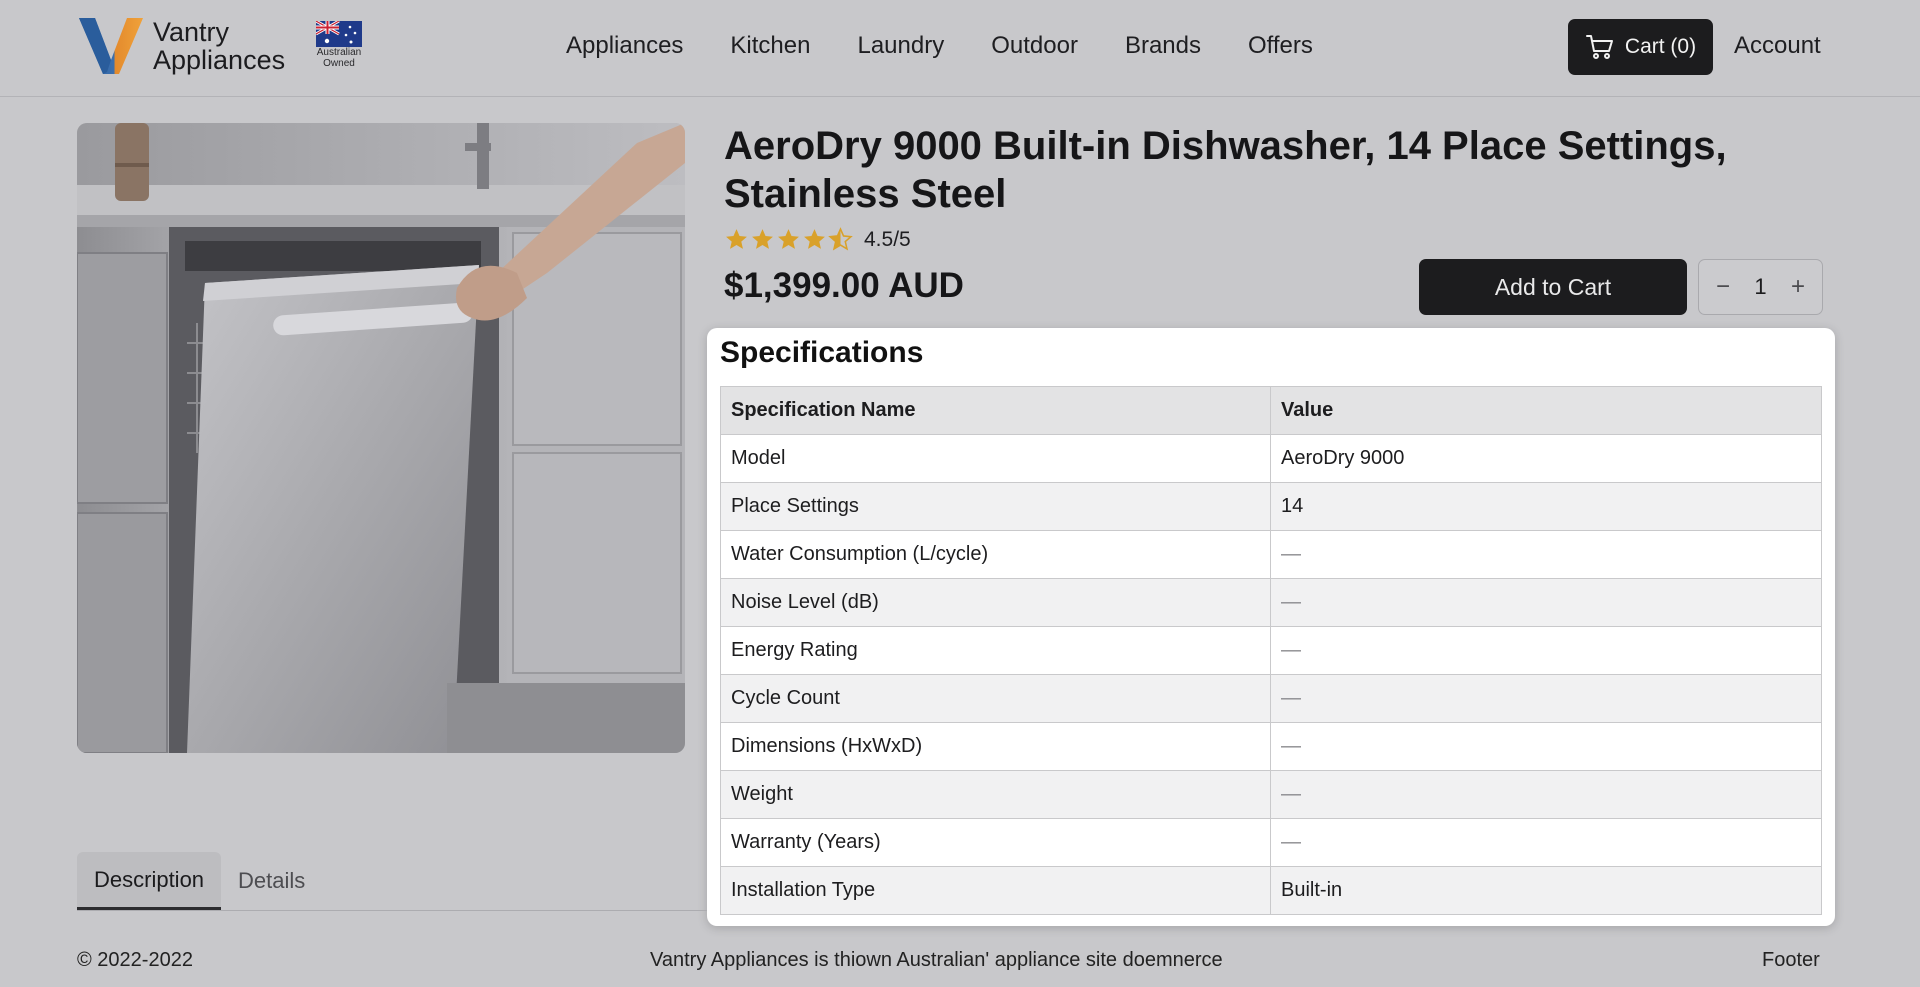 This screenshot has width=1920, height=987. I want to click on nav-item-brands: Brands, so click(1163, 46).